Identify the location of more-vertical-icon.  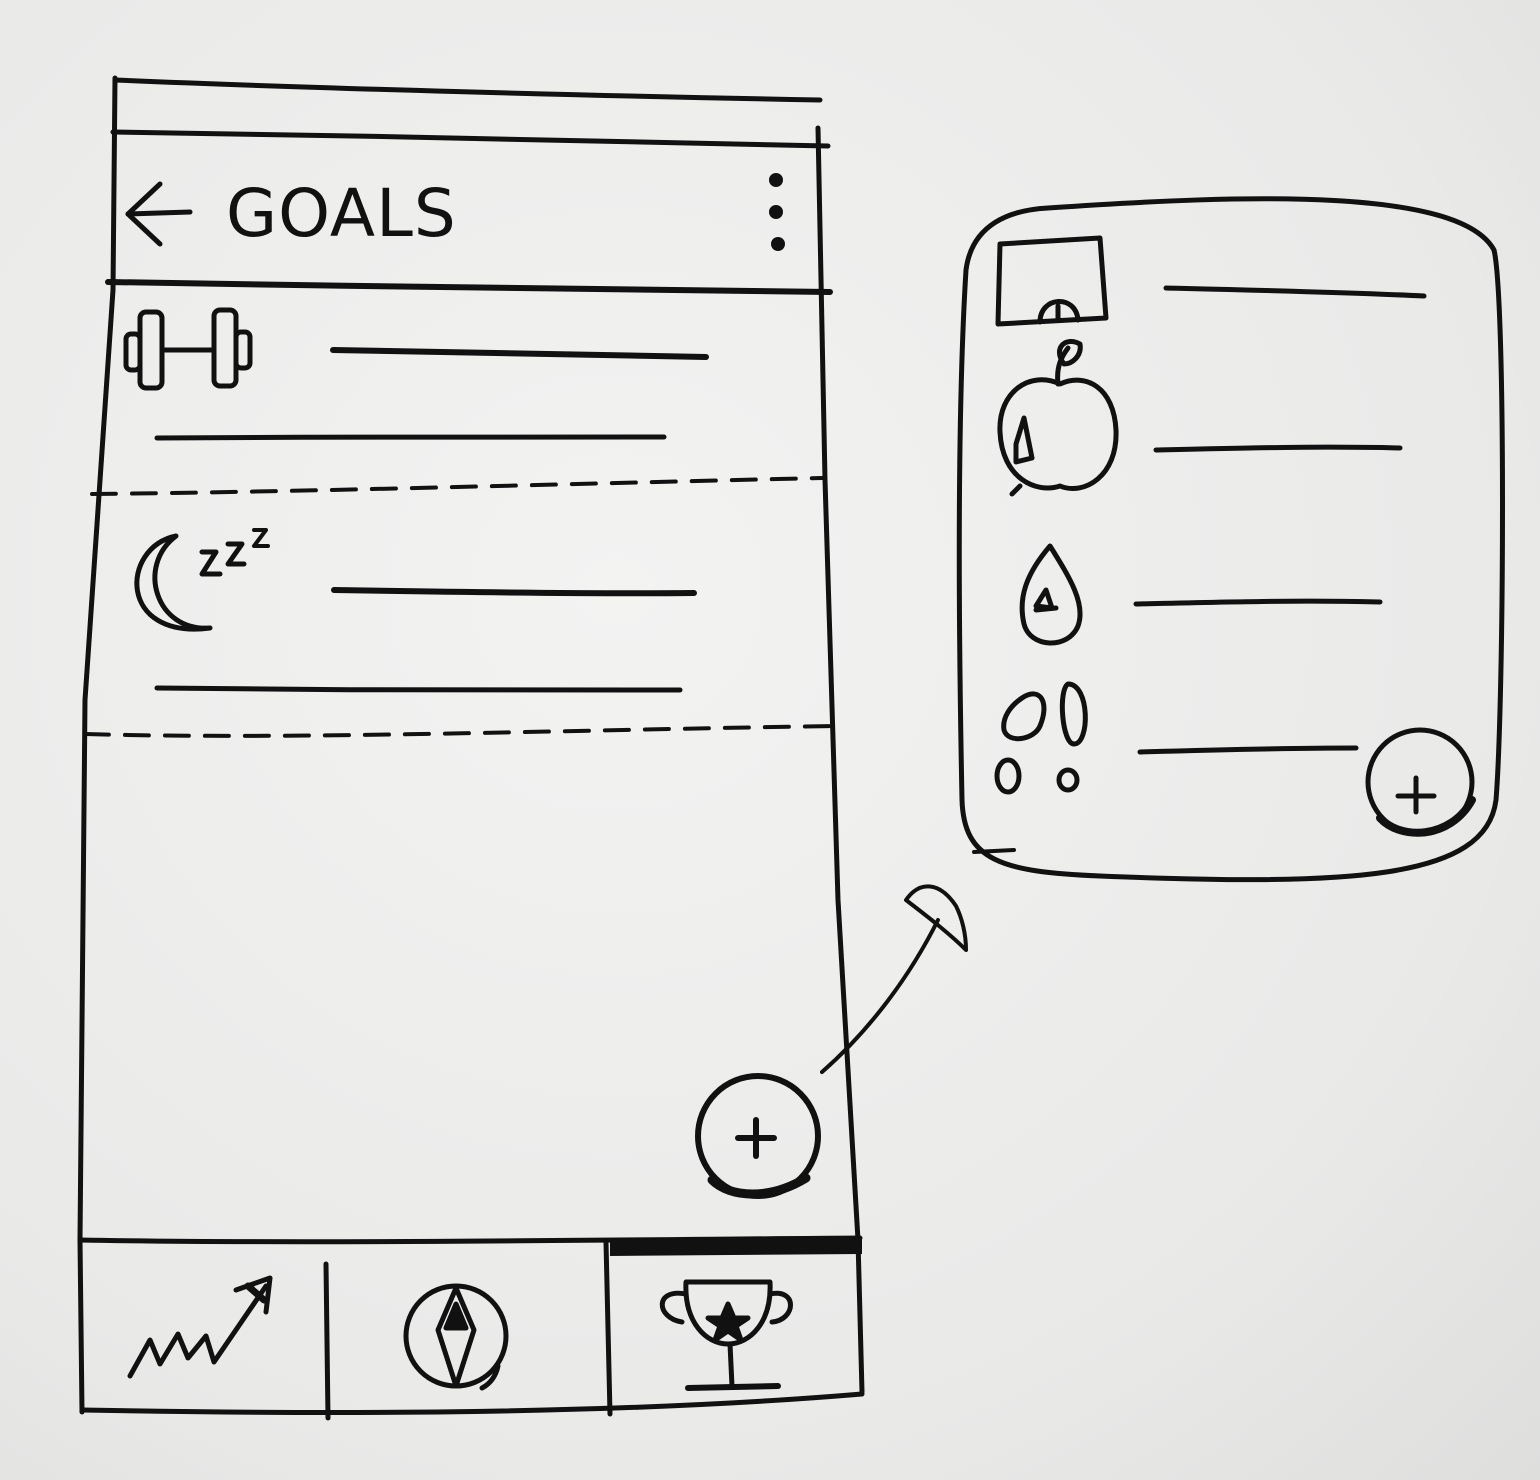
(777, 212).